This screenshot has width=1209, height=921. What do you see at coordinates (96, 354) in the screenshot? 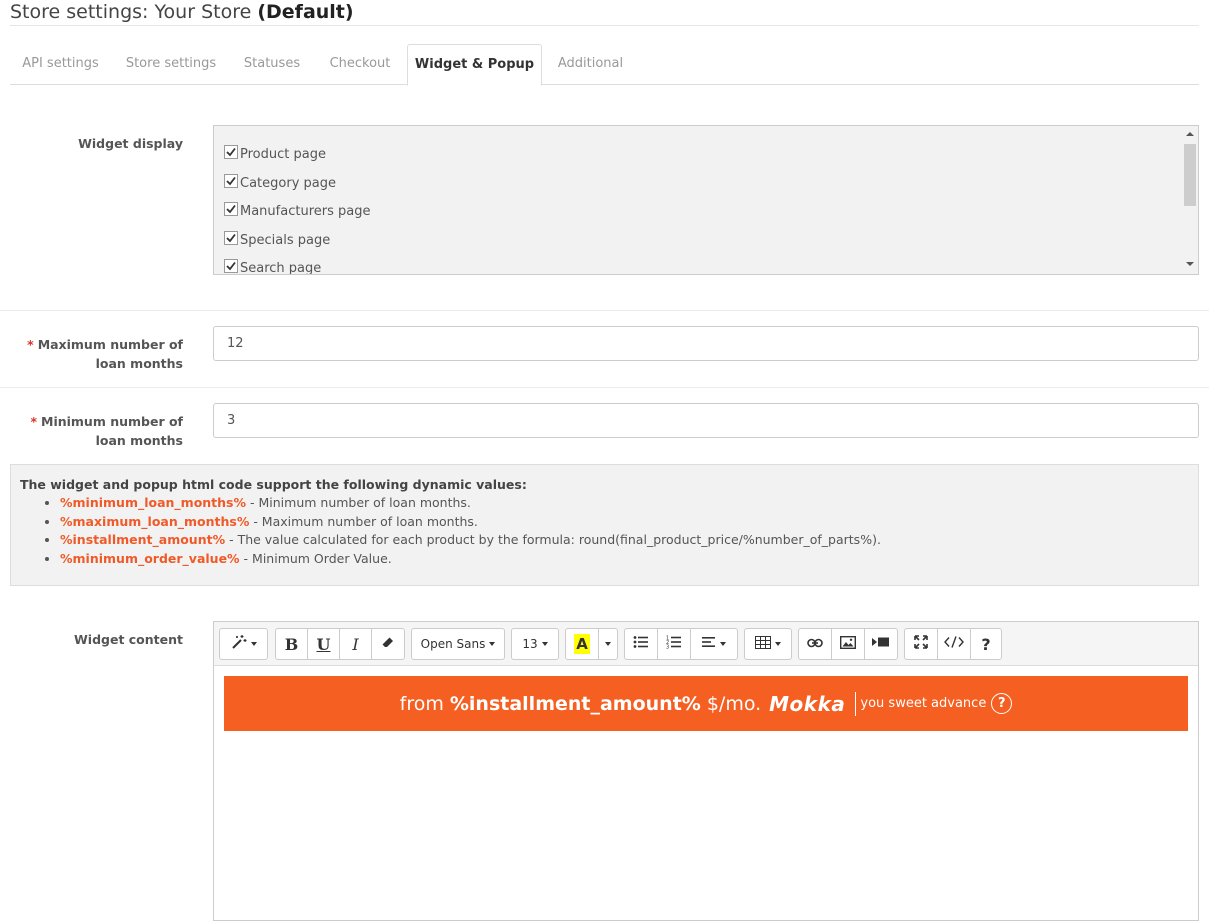
I see `max-months-label: * Maximum number of loan months` at bounding box center [96, 354].